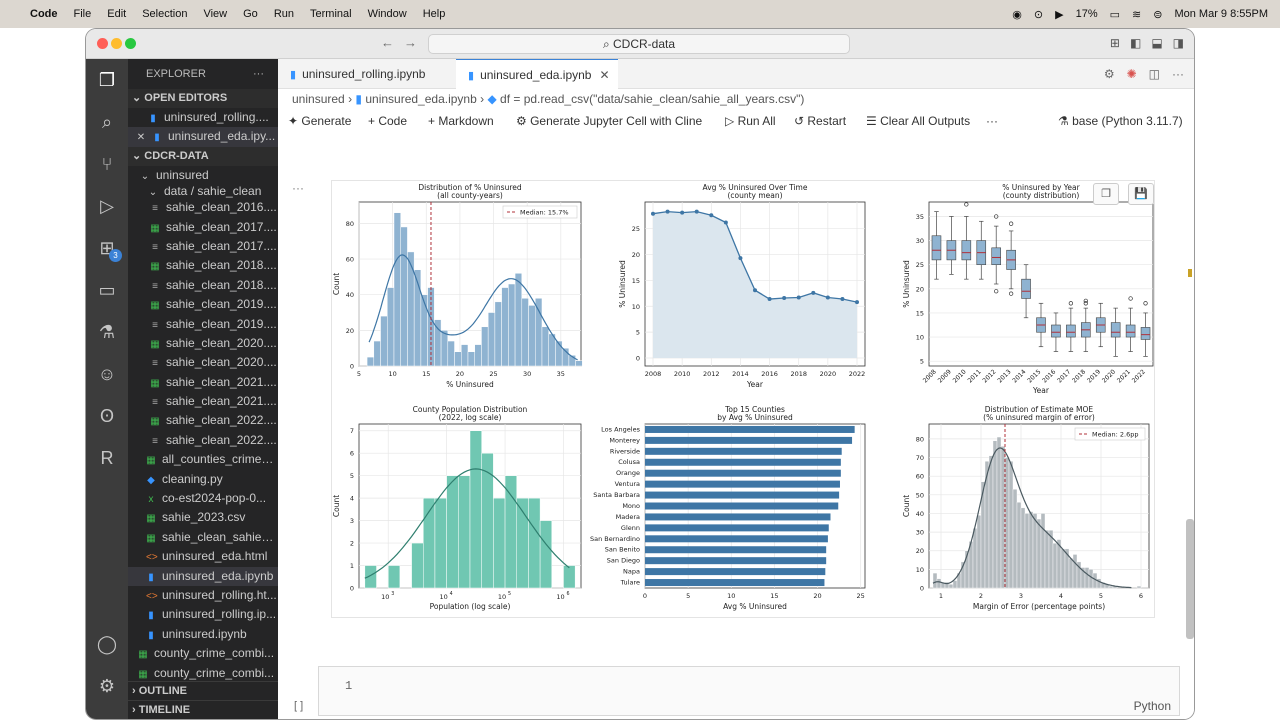 Image resolution: width=1280 pixels, height=720 pixels. I want to click on close-tab-icon: ✕, so click(604, 75).